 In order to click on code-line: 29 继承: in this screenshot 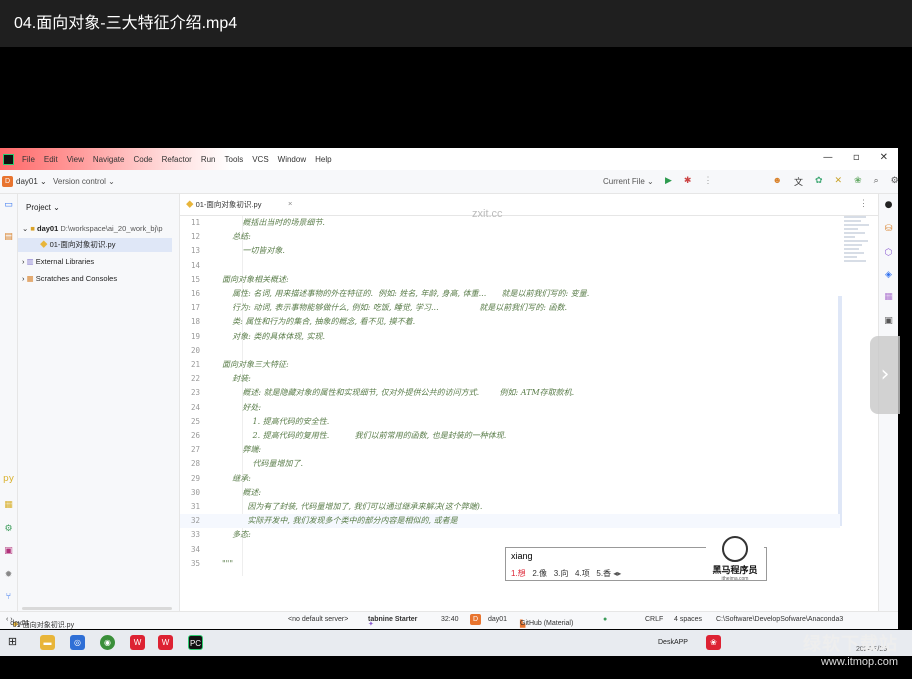, I will do `click(510, 479)`.